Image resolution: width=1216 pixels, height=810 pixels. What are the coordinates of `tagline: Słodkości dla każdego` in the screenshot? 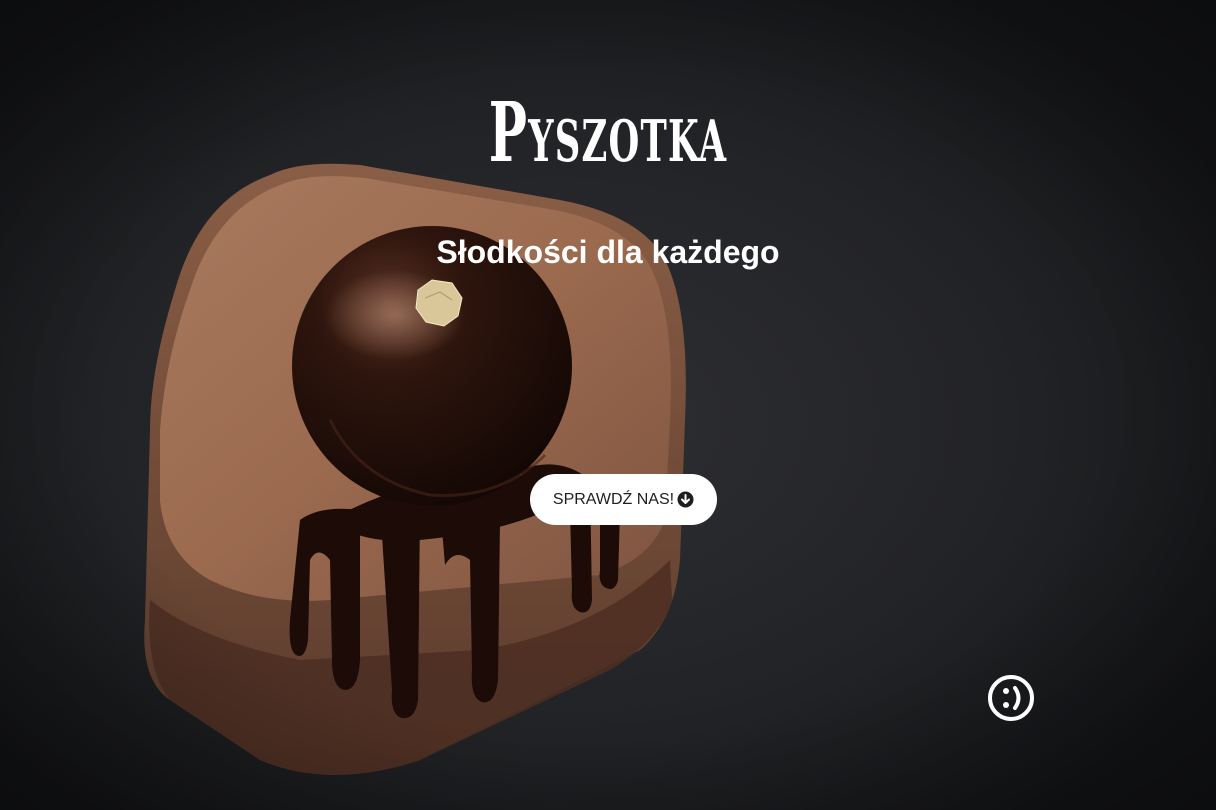 It's located at (608, 252).